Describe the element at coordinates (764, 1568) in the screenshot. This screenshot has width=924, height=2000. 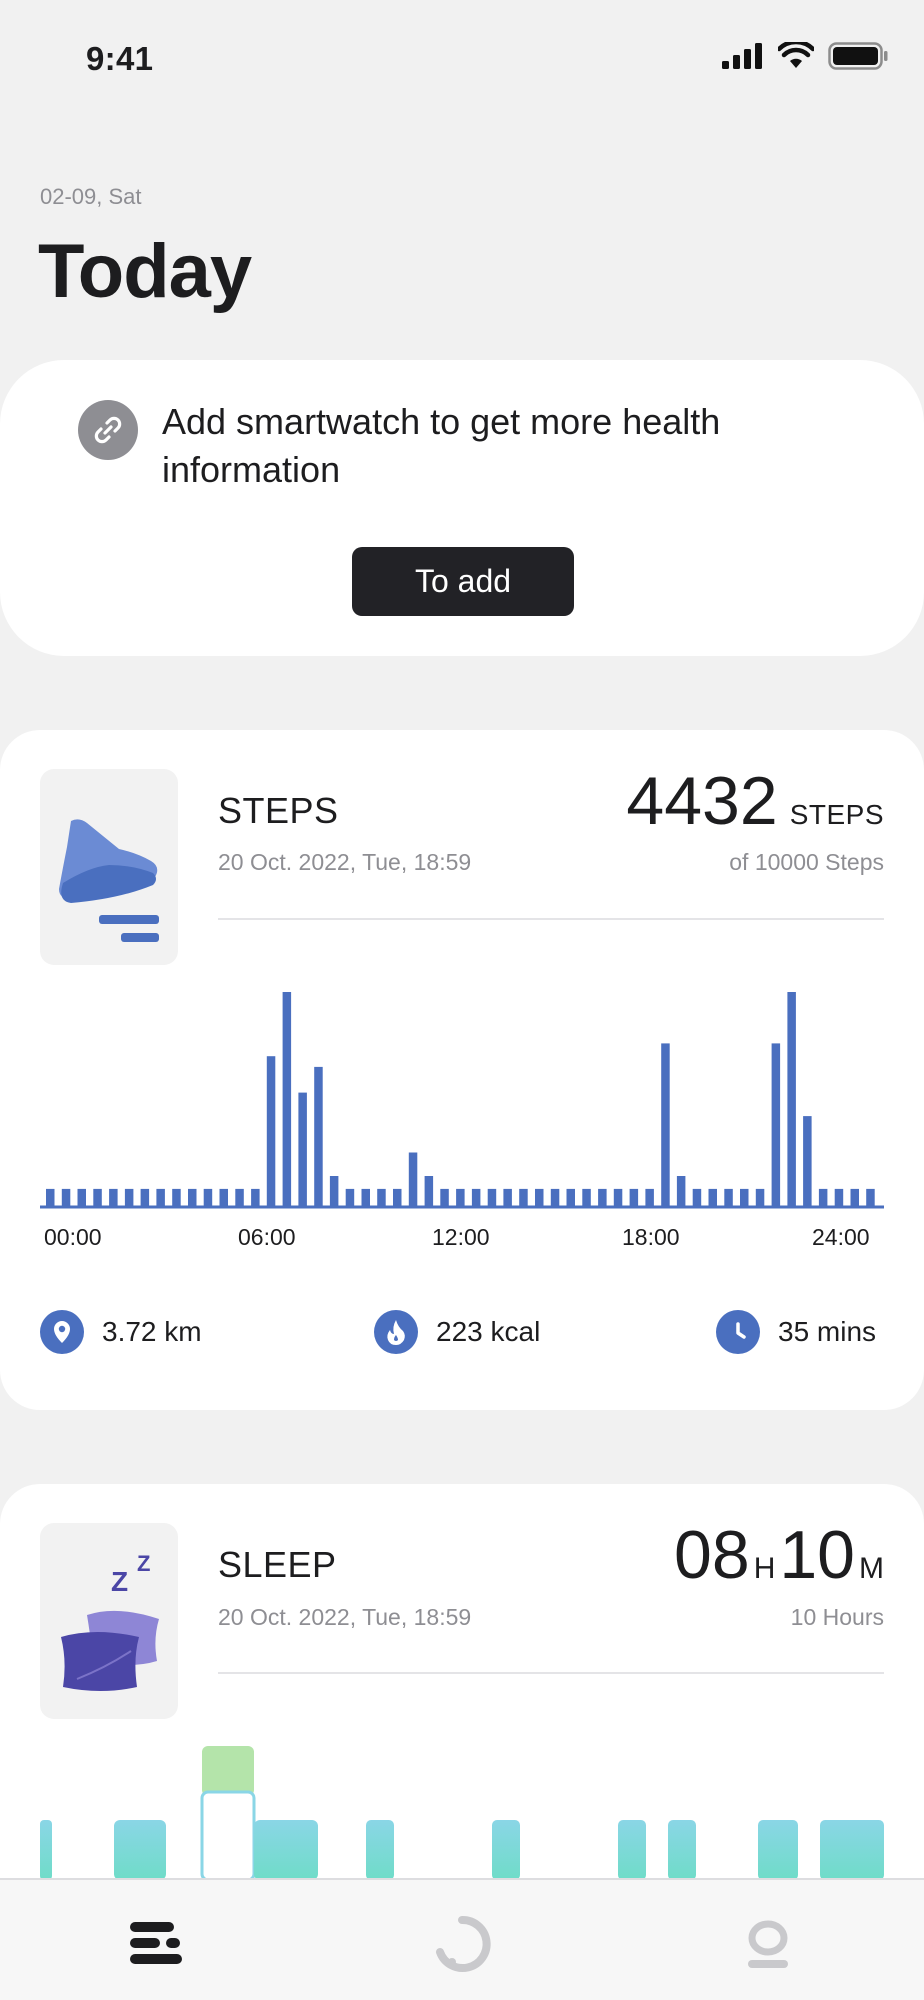
I see `sleep-hours-unit: H` at that location.